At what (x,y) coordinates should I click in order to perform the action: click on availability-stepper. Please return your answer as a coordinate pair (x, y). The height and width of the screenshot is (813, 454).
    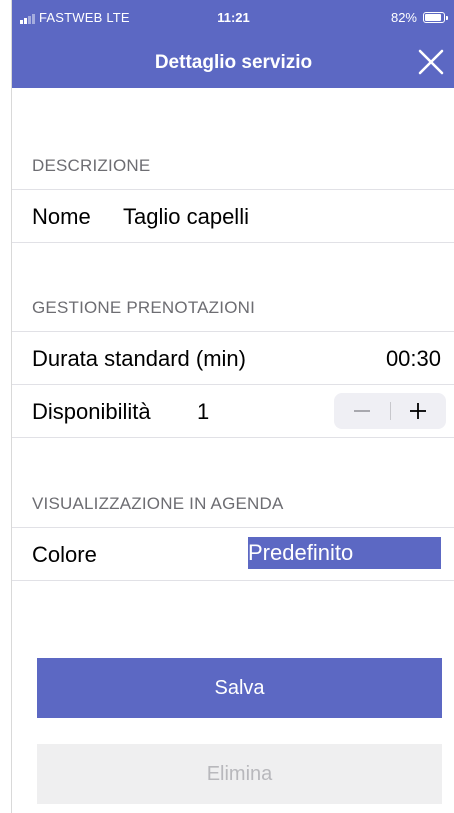
    Looking at the image, I should click on (390, 411).